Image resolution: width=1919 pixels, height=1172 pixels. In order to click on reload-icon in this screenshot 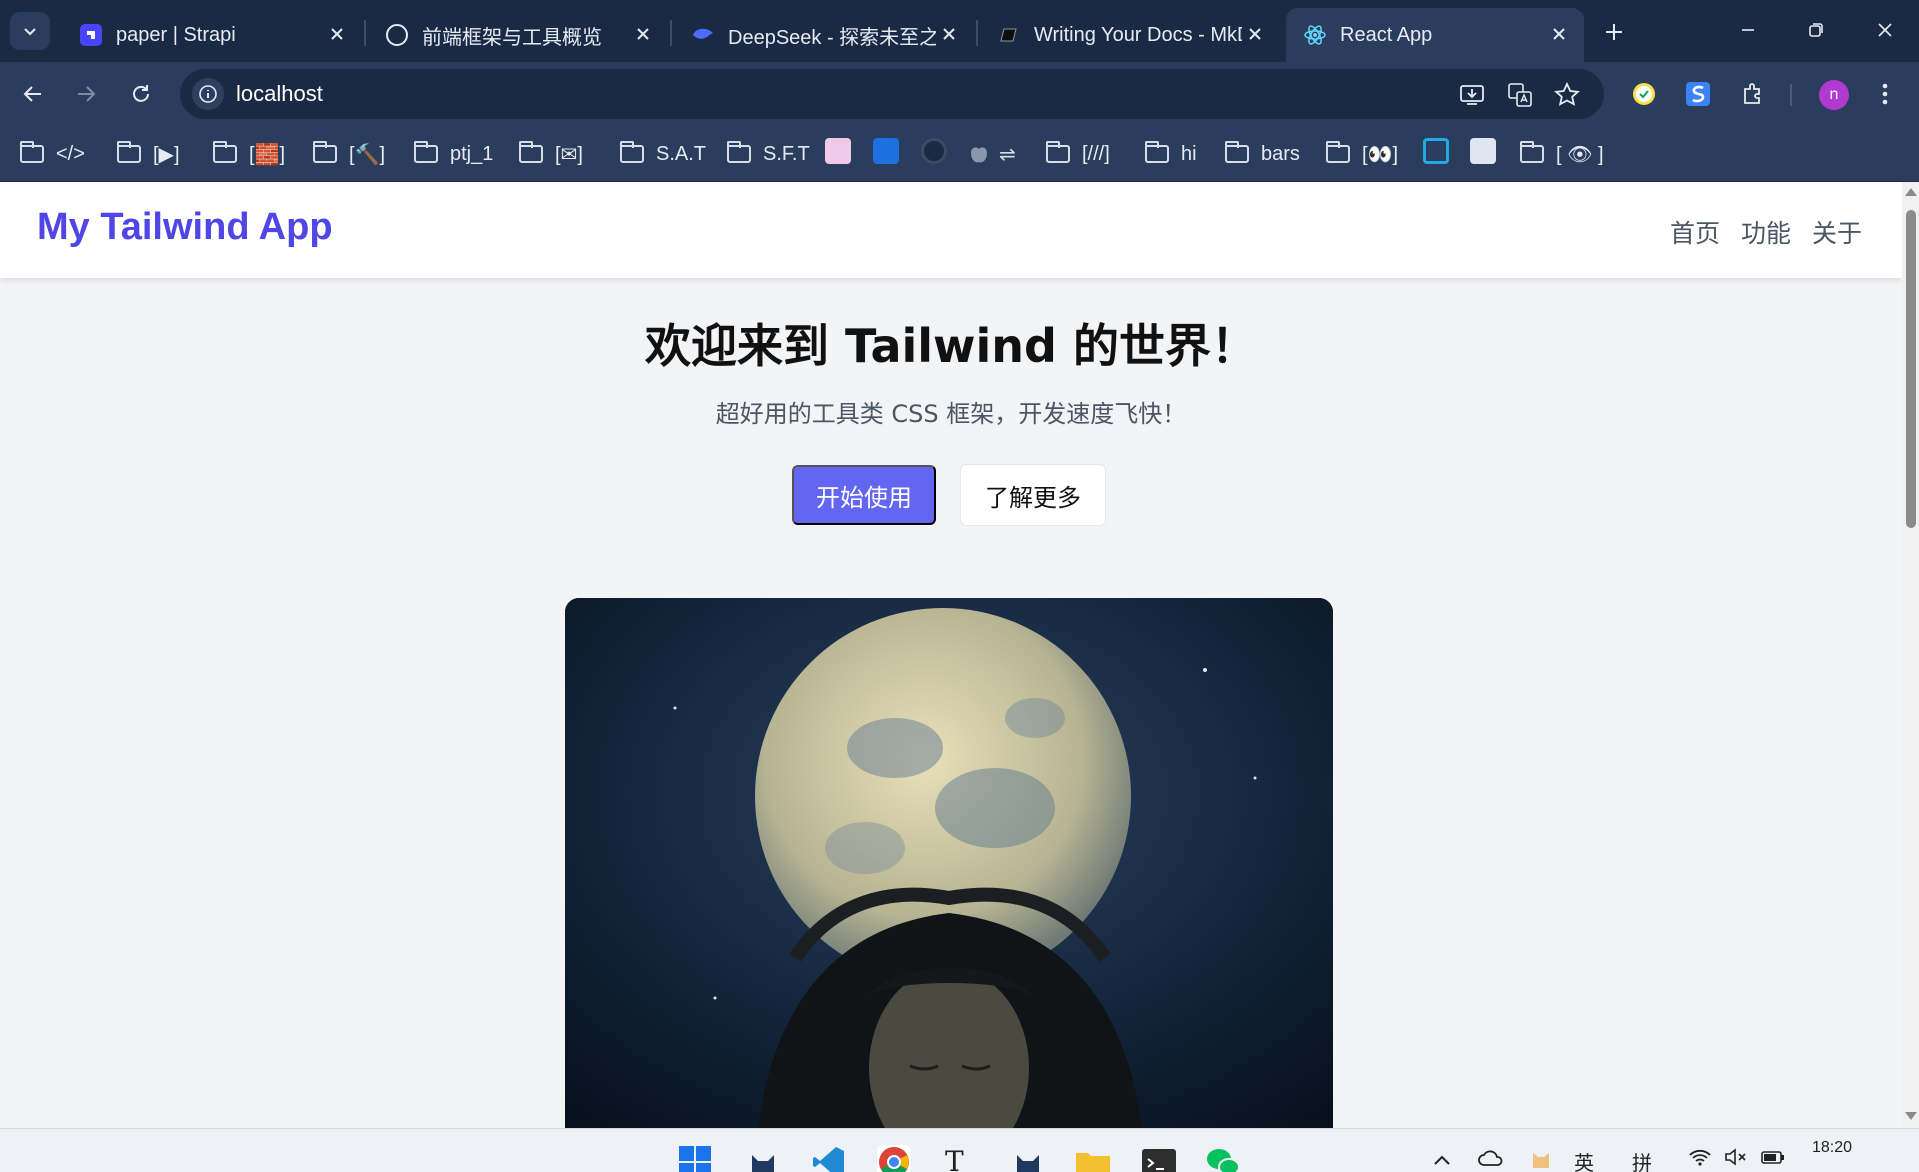, I will do `click(141, 93)`.